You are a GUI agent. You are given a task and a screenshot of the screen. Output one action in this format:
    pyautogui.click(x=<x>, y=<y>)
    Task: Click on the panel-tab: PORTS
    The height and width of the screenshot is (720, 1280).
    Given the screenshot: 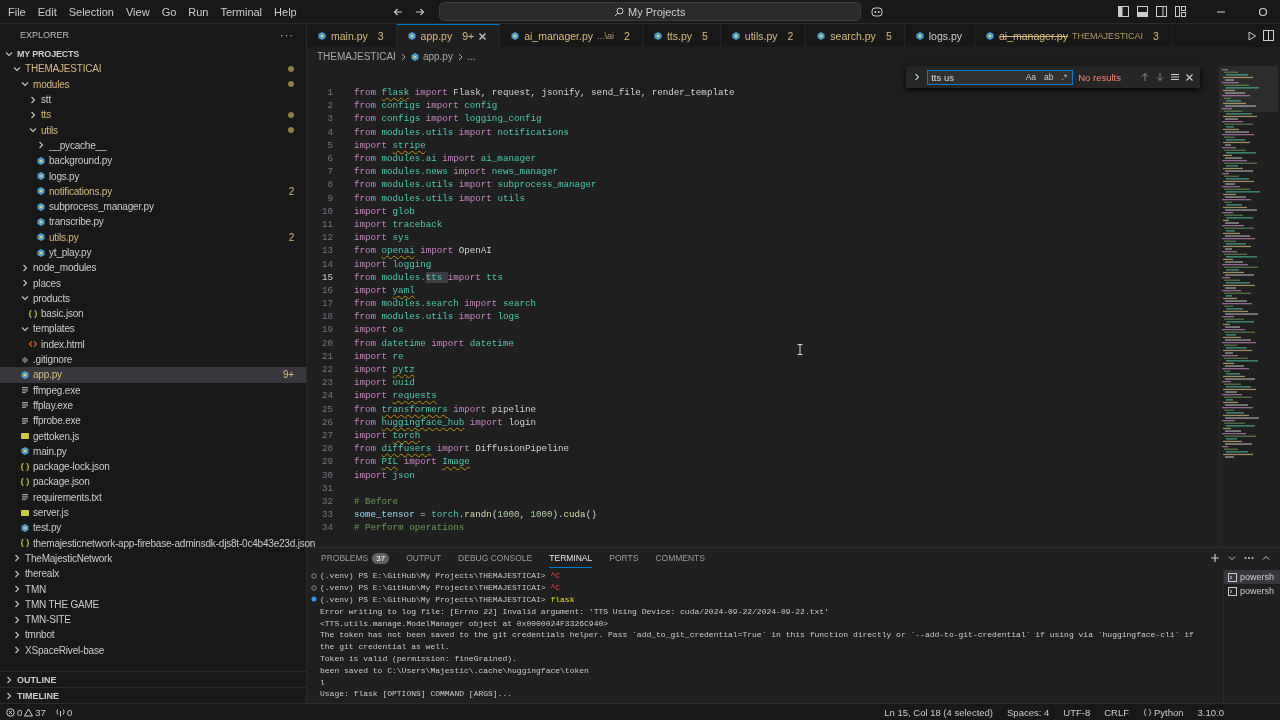 What is the action you would take?
    pyautogui.click(x=624, y=558)
    